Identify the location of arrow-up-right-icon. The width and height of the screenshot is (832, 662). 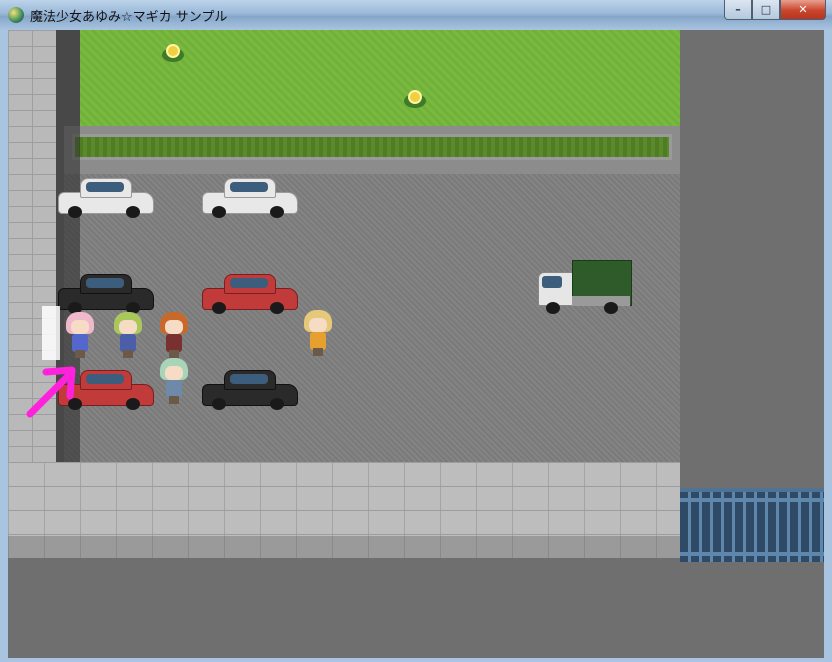
(51, 392).